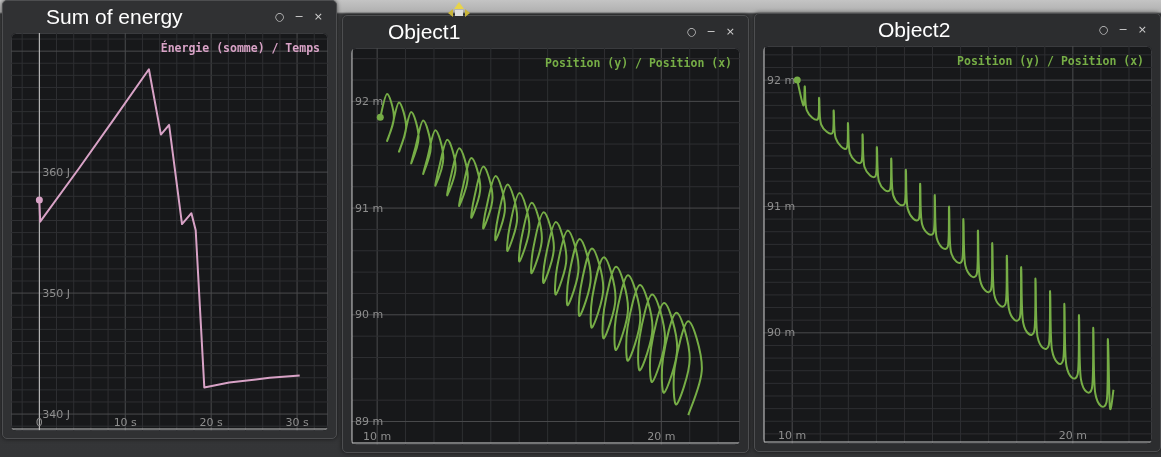  What do you see at coordinates (114, 17) in the screenshot?
I see `window-title: Sum of energy` at bounding box center [114, 17].